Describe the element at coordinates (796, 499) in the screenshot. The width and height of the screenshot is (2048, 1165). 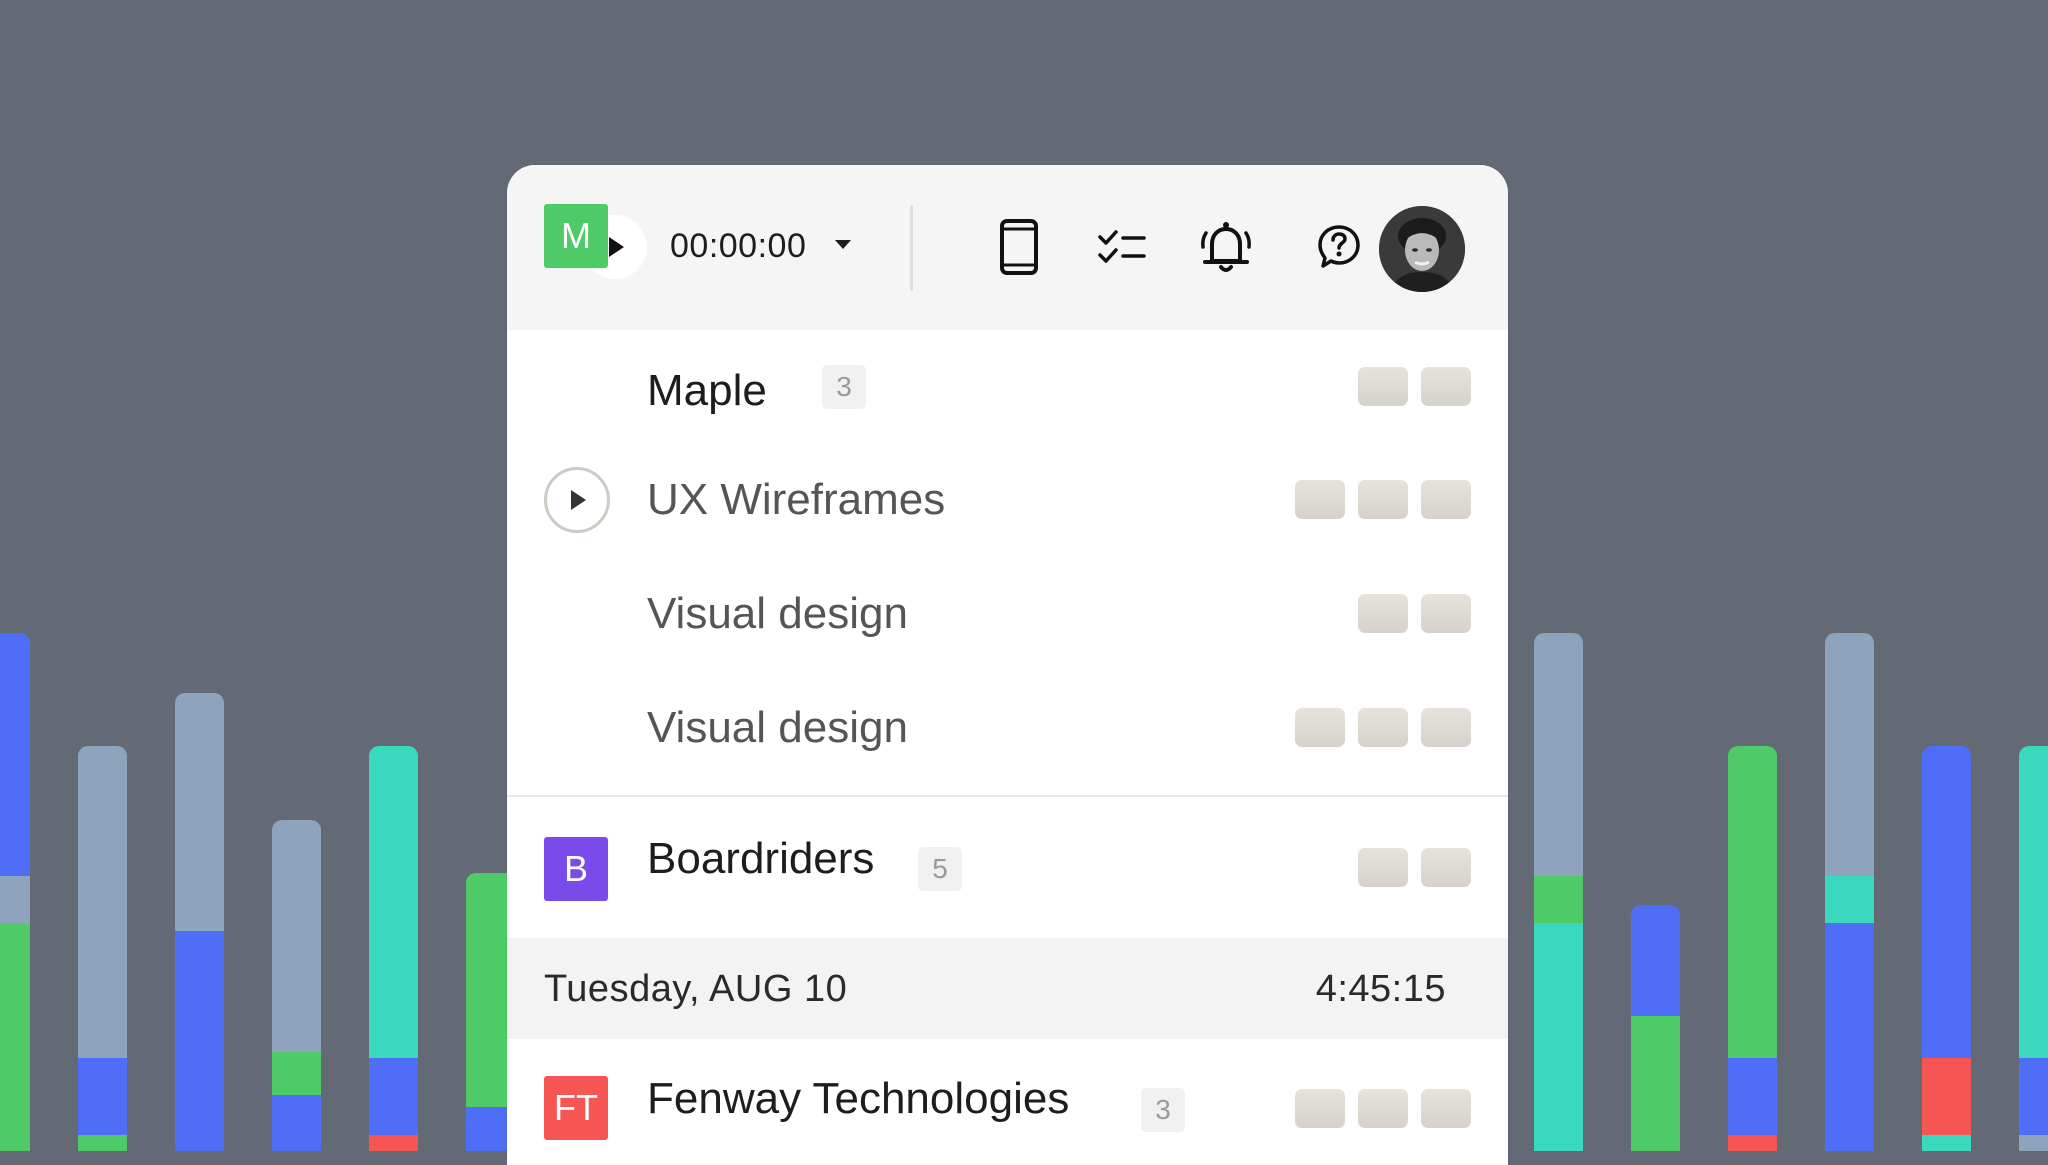
I see `project-name: UX Wireframes` at that location.